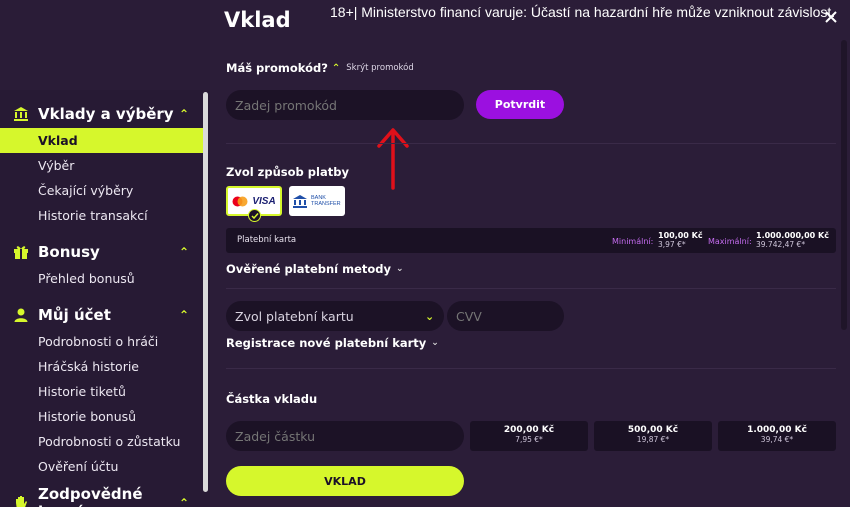  What do you see at coordinates (101, 341) in the screenshot?
I see `sidebar-item-player-details: Podrobnosti o hráči` at bounding box center [101, 341].